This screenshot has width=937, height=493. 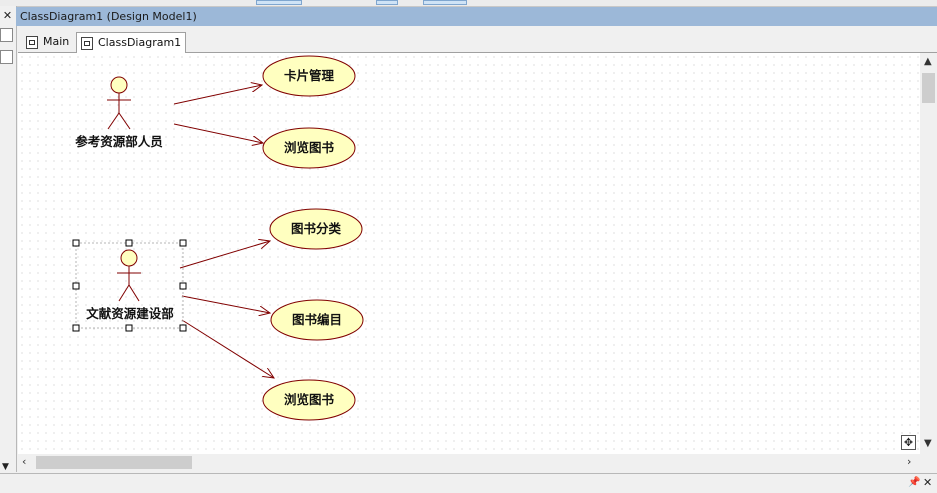 What do you see at coordinates (24, 461) in the screenshot?
I see `scroll-left-icon: ‹` at bounding box center [24, 461].